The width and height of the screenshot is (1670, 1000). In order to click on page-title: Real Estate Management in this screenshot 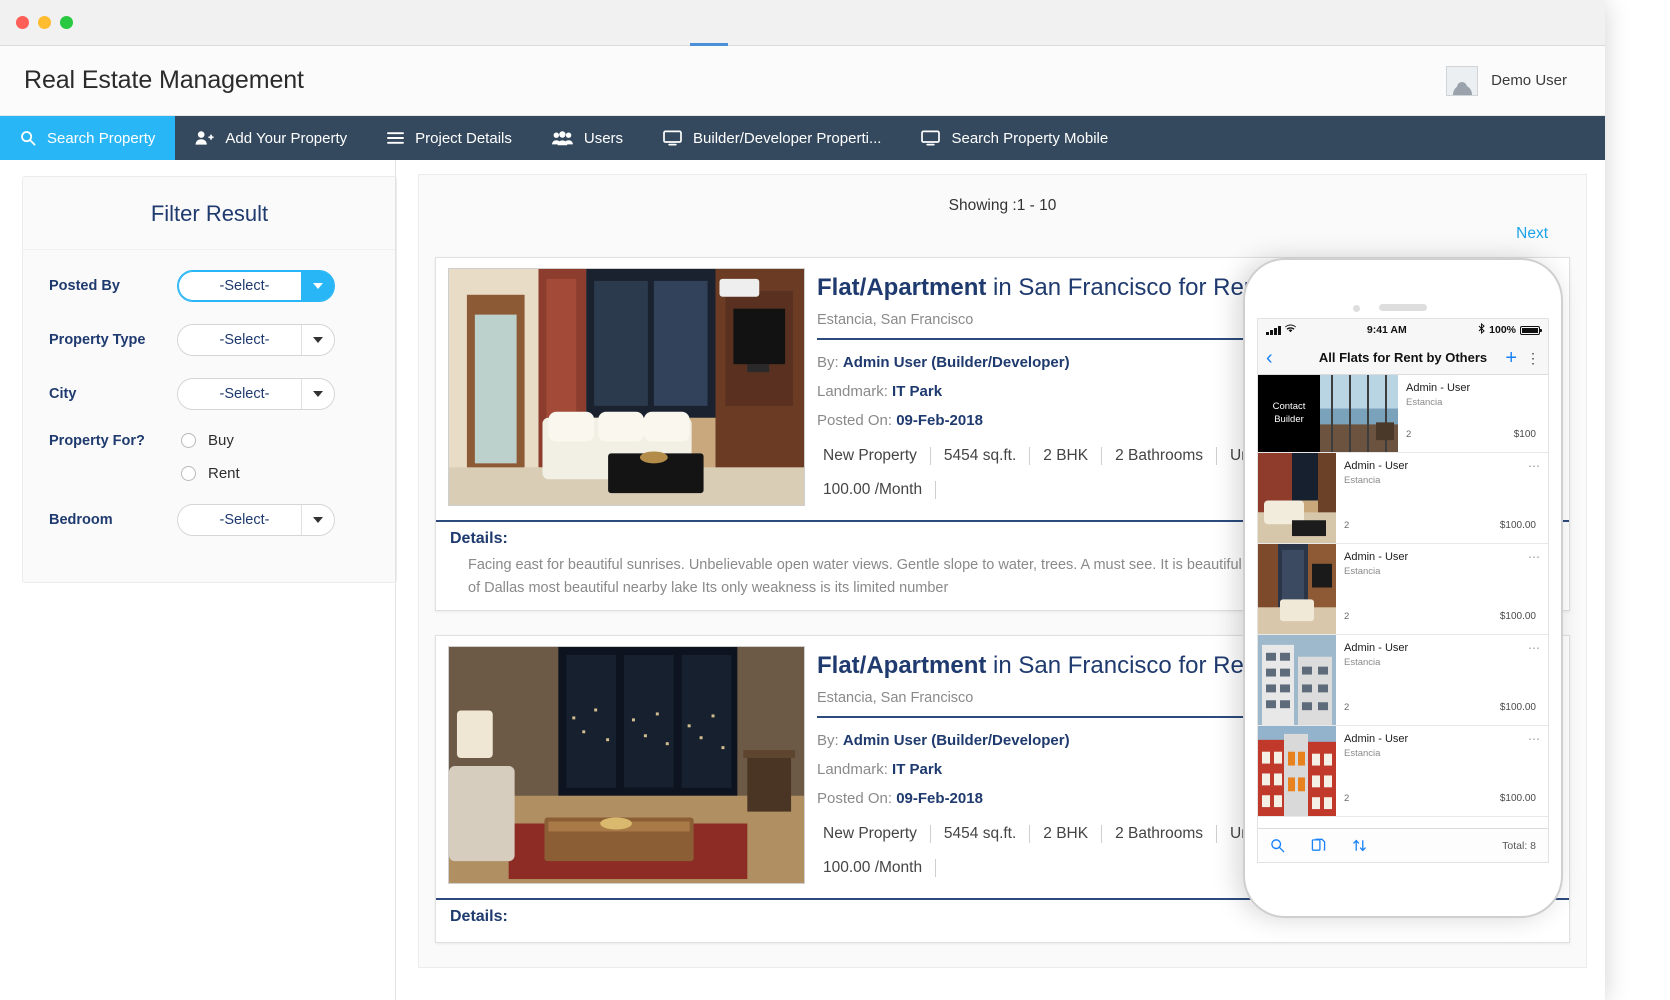, I will do `click(164, 80)`.